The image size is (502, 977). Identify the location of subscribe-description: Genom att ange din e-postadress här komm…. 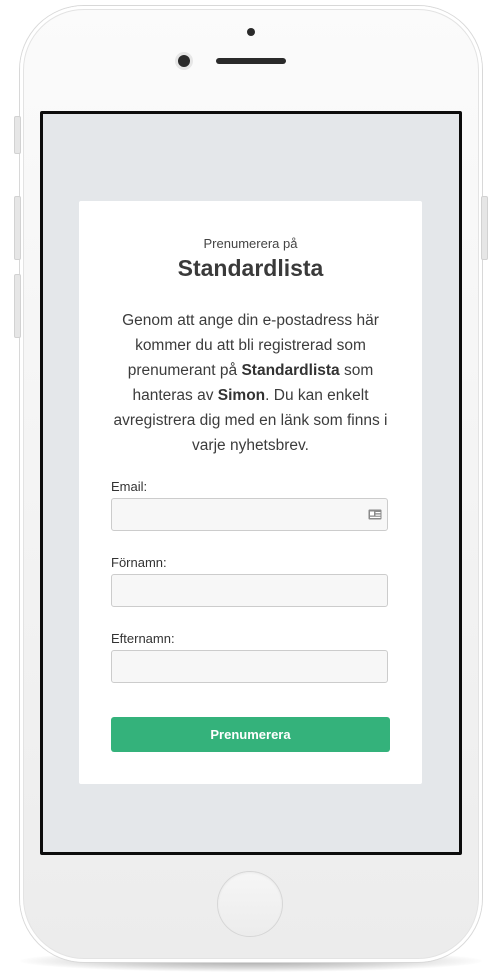
(250, 383).